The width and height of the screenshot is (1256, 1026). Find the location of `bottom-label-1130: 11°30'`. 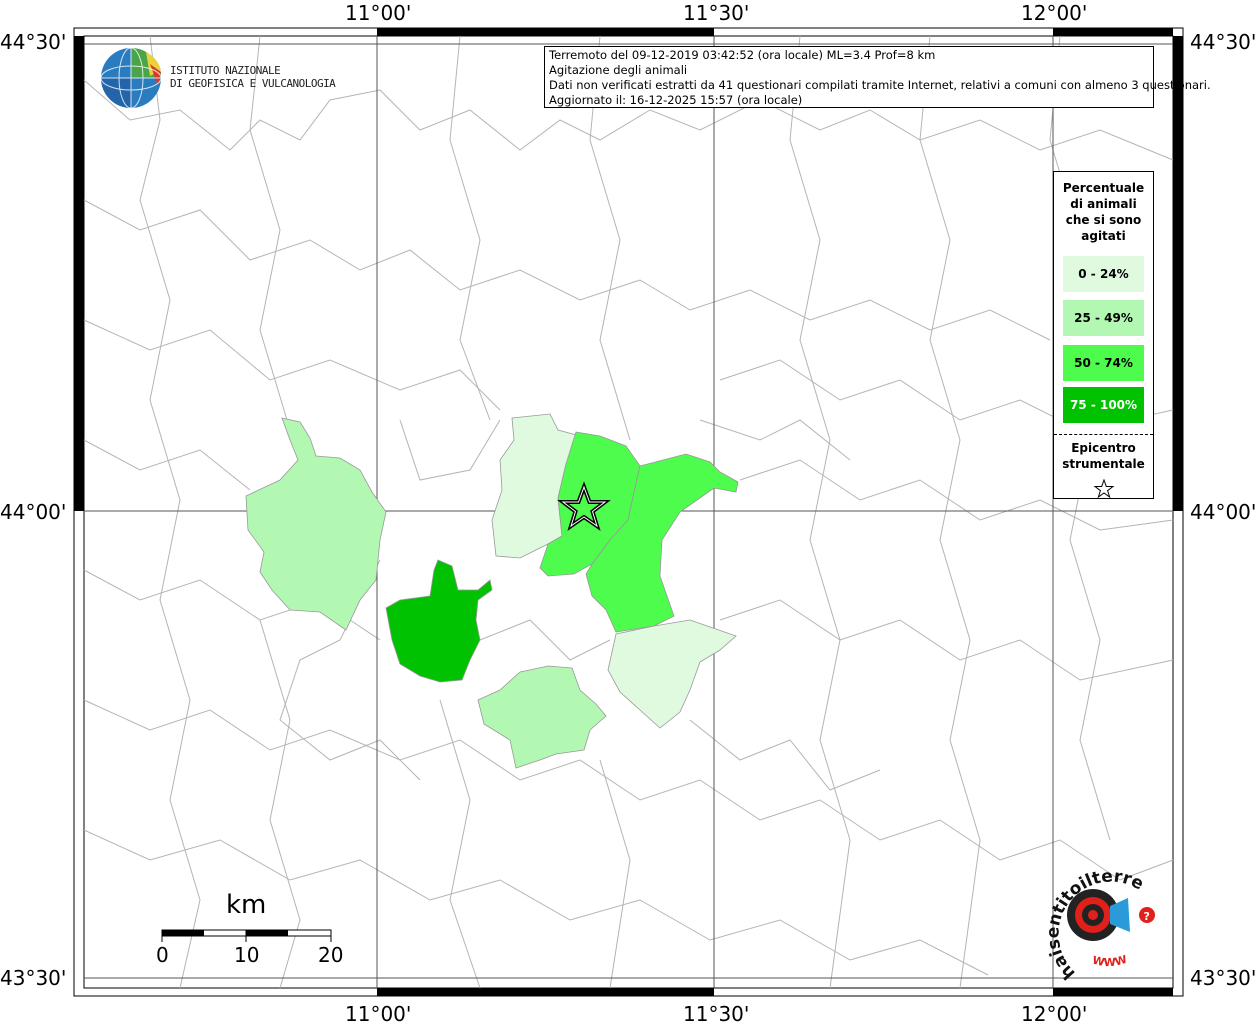

bottom-label-1130: 11°30' is located at coordinates (716, 1014).